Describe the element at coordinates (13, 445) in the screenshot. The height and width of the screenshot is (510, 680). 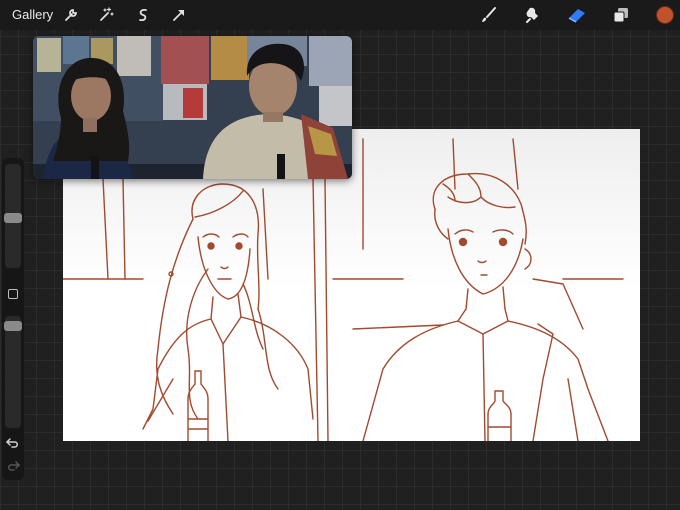
I see `undo-icon` at that location.